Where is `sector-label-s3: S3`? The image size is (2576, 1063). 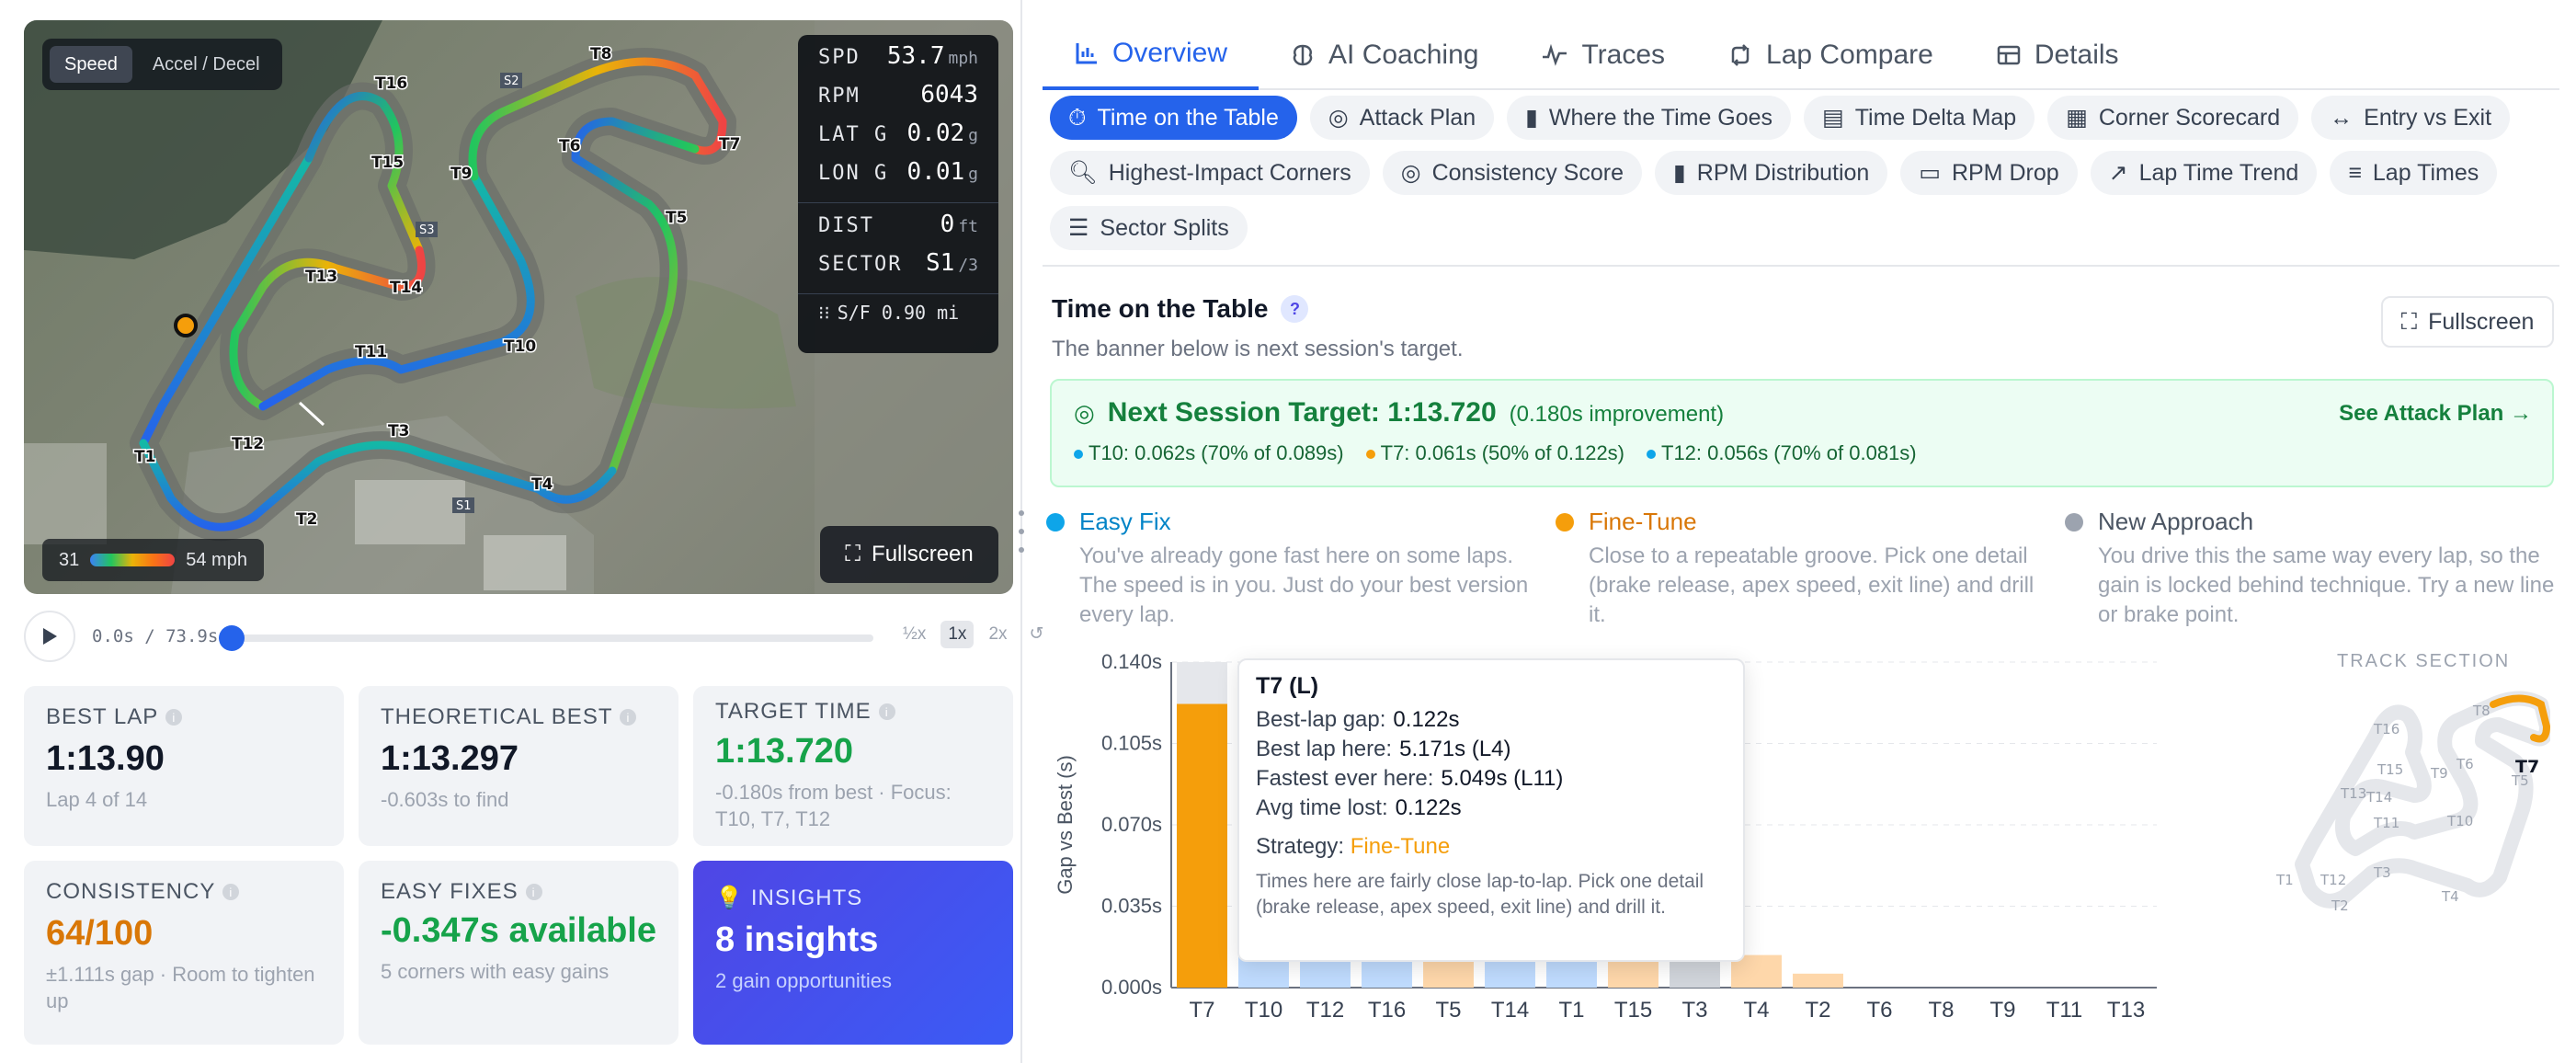
sector-label-s3: S3 is located at coordinates (427, 230).